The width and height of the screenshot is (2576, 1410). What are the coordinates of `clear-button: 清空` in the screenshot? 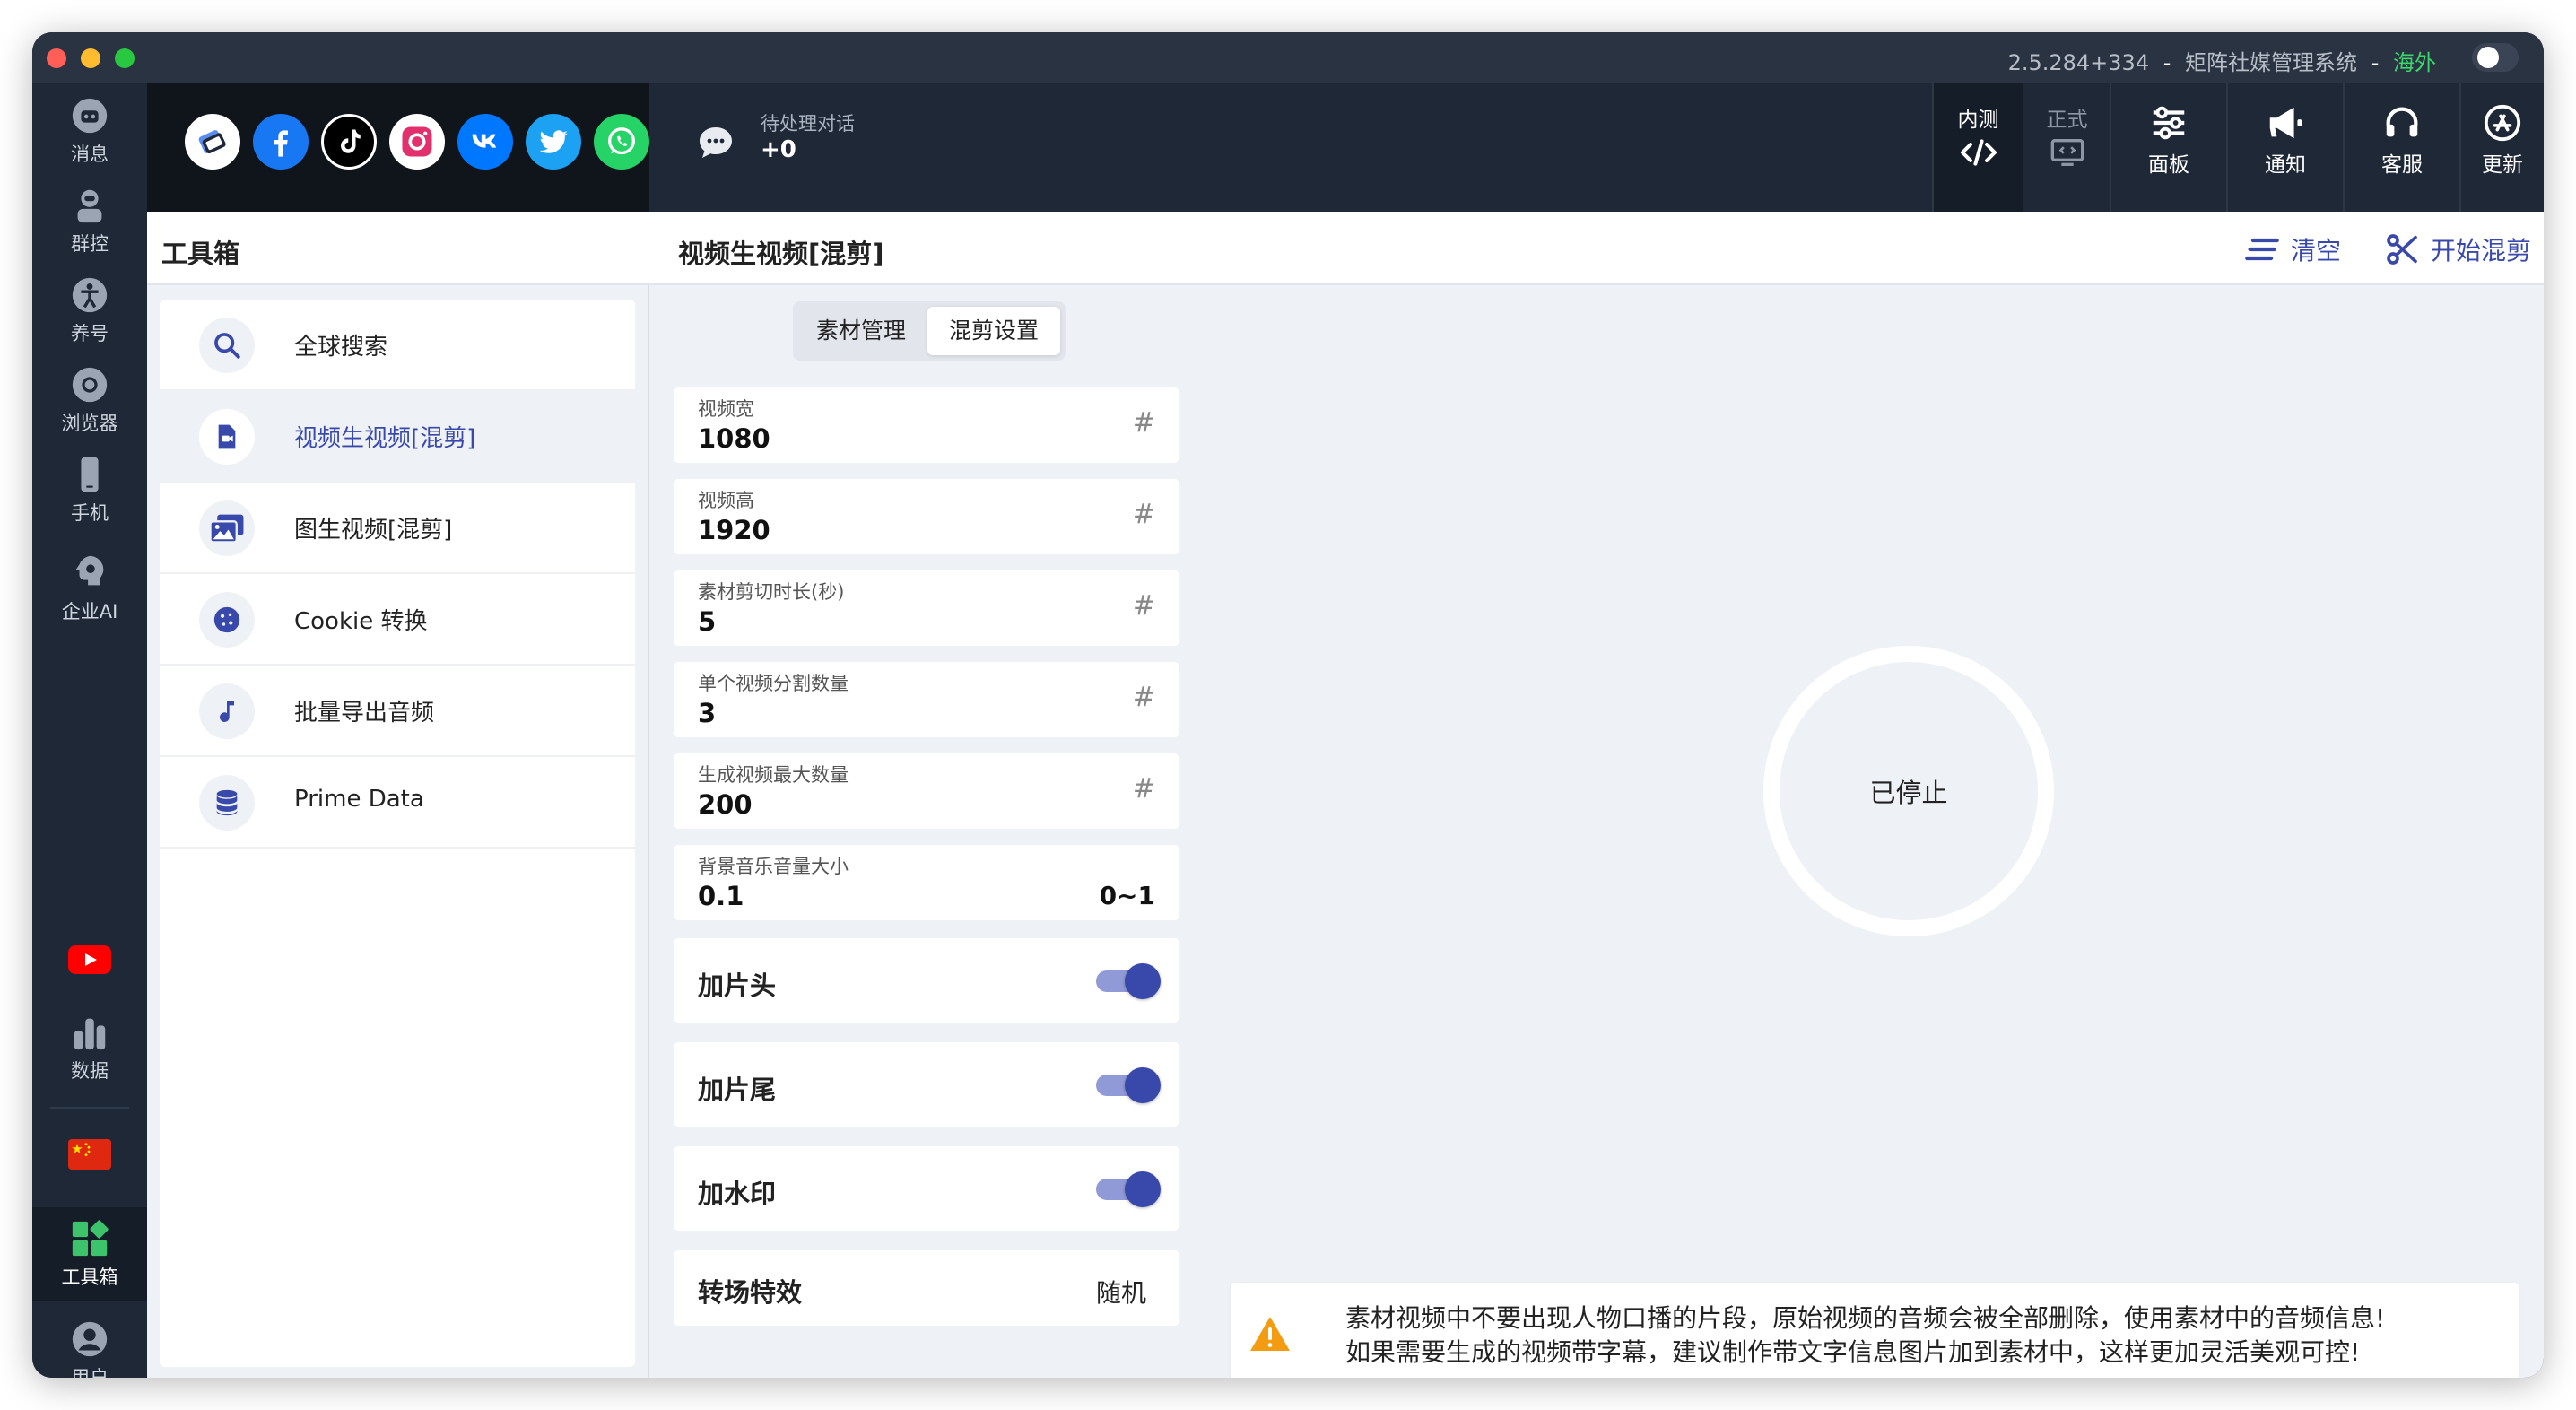 It's located at (2292, 249).